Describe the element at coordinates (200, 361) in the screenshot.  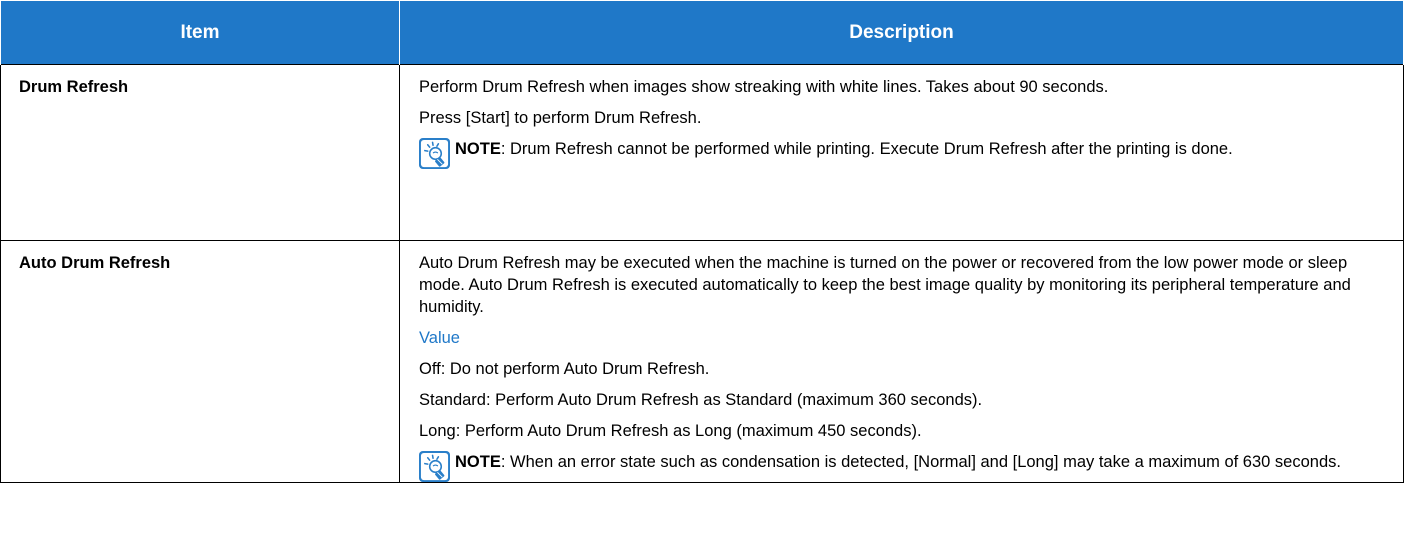
I see `item-name-auto-drum-refresh: Auto Drum Refresh` at that location.